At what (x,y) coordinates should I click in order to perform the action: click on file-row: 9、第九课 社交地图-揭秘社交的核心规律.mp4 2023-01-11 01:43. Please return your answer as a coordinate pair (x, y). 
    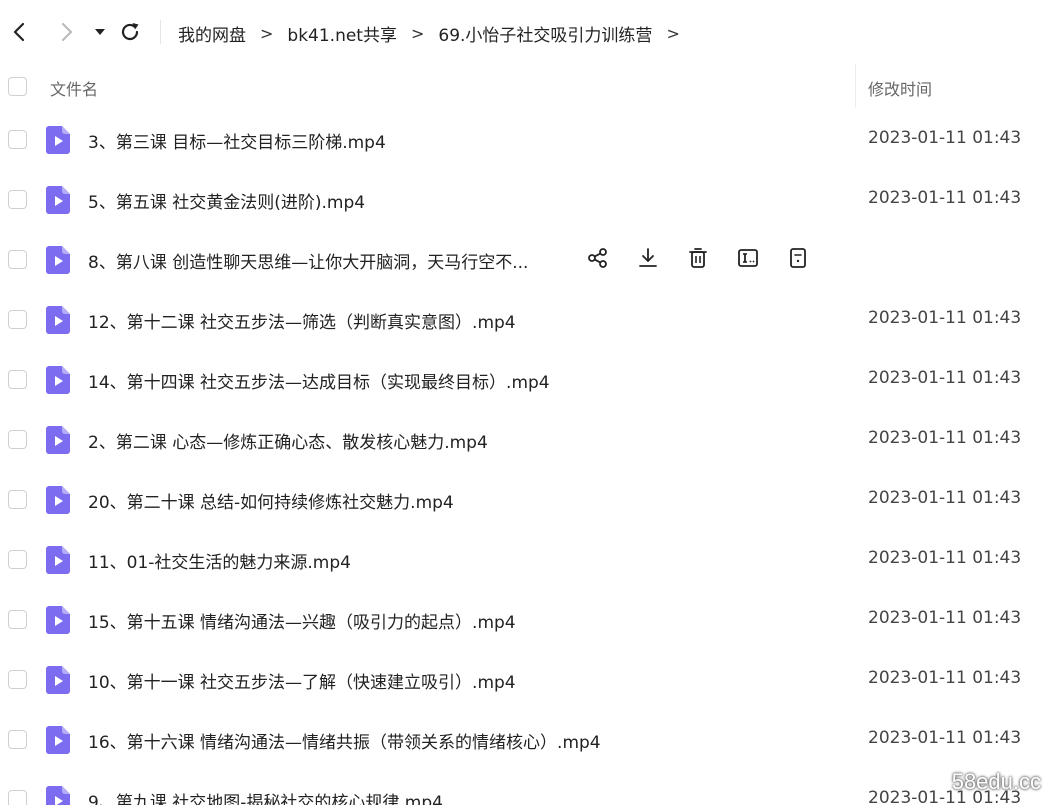
    Looking at the image, I should click on (527, 787).